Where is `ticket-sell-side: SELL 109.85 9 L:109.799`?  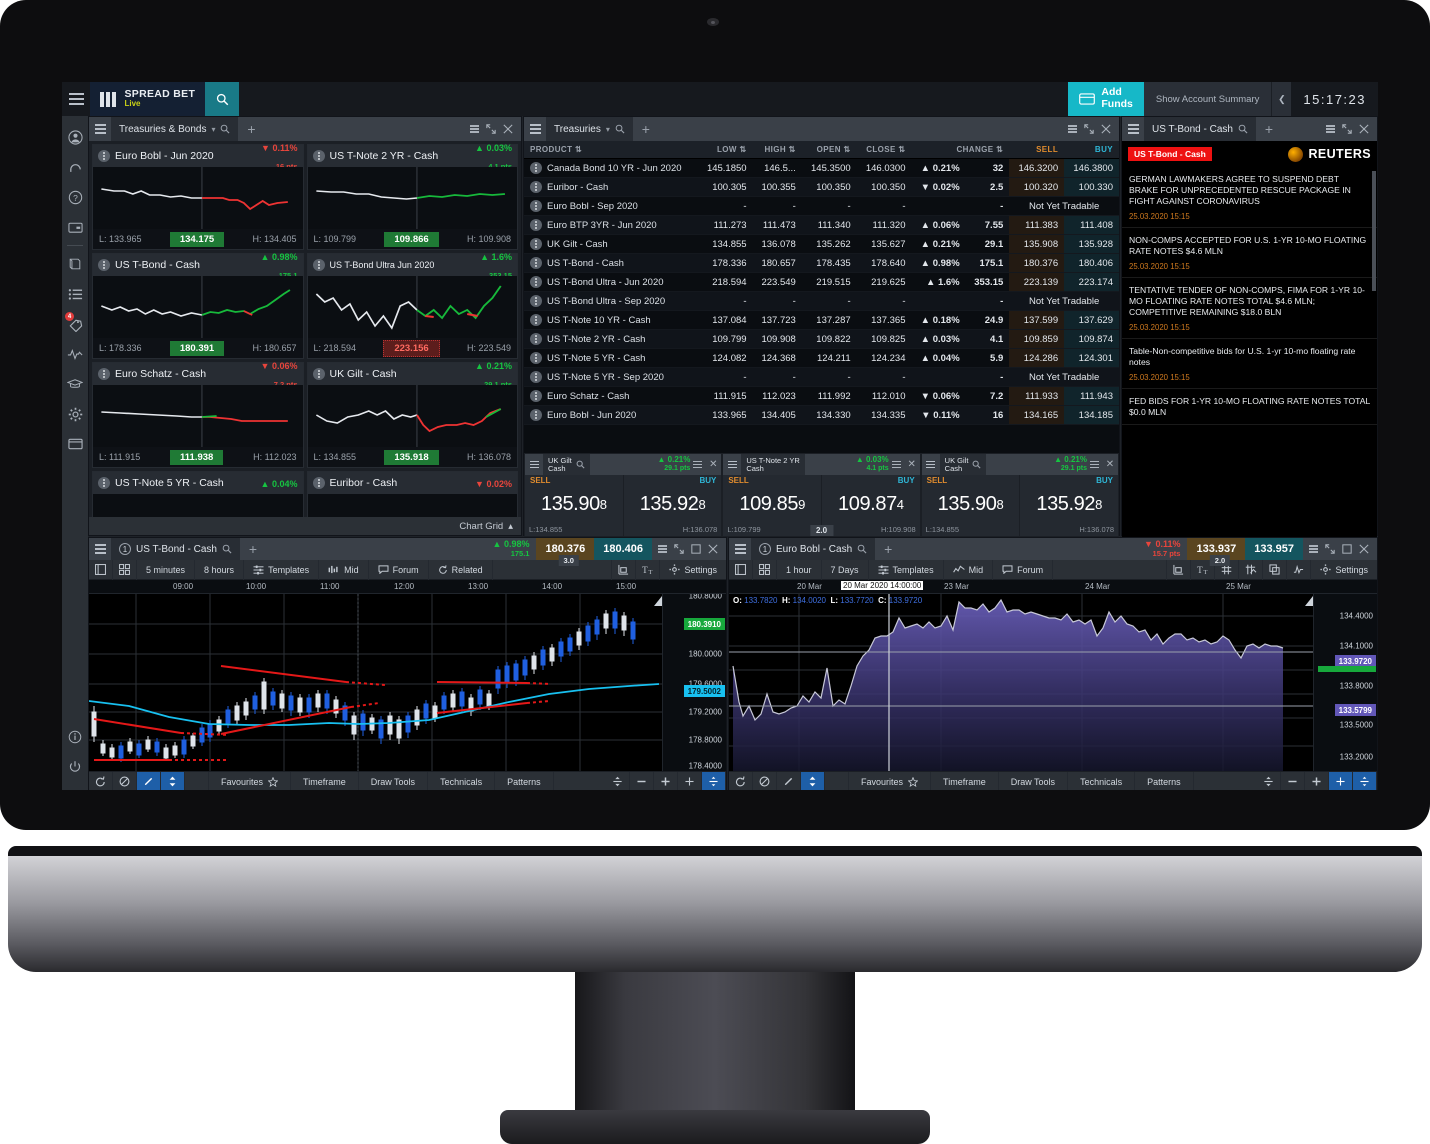
ticket-sell-side: SELL 109.85 9 L:109.799 is located at coordinates (772, 505).